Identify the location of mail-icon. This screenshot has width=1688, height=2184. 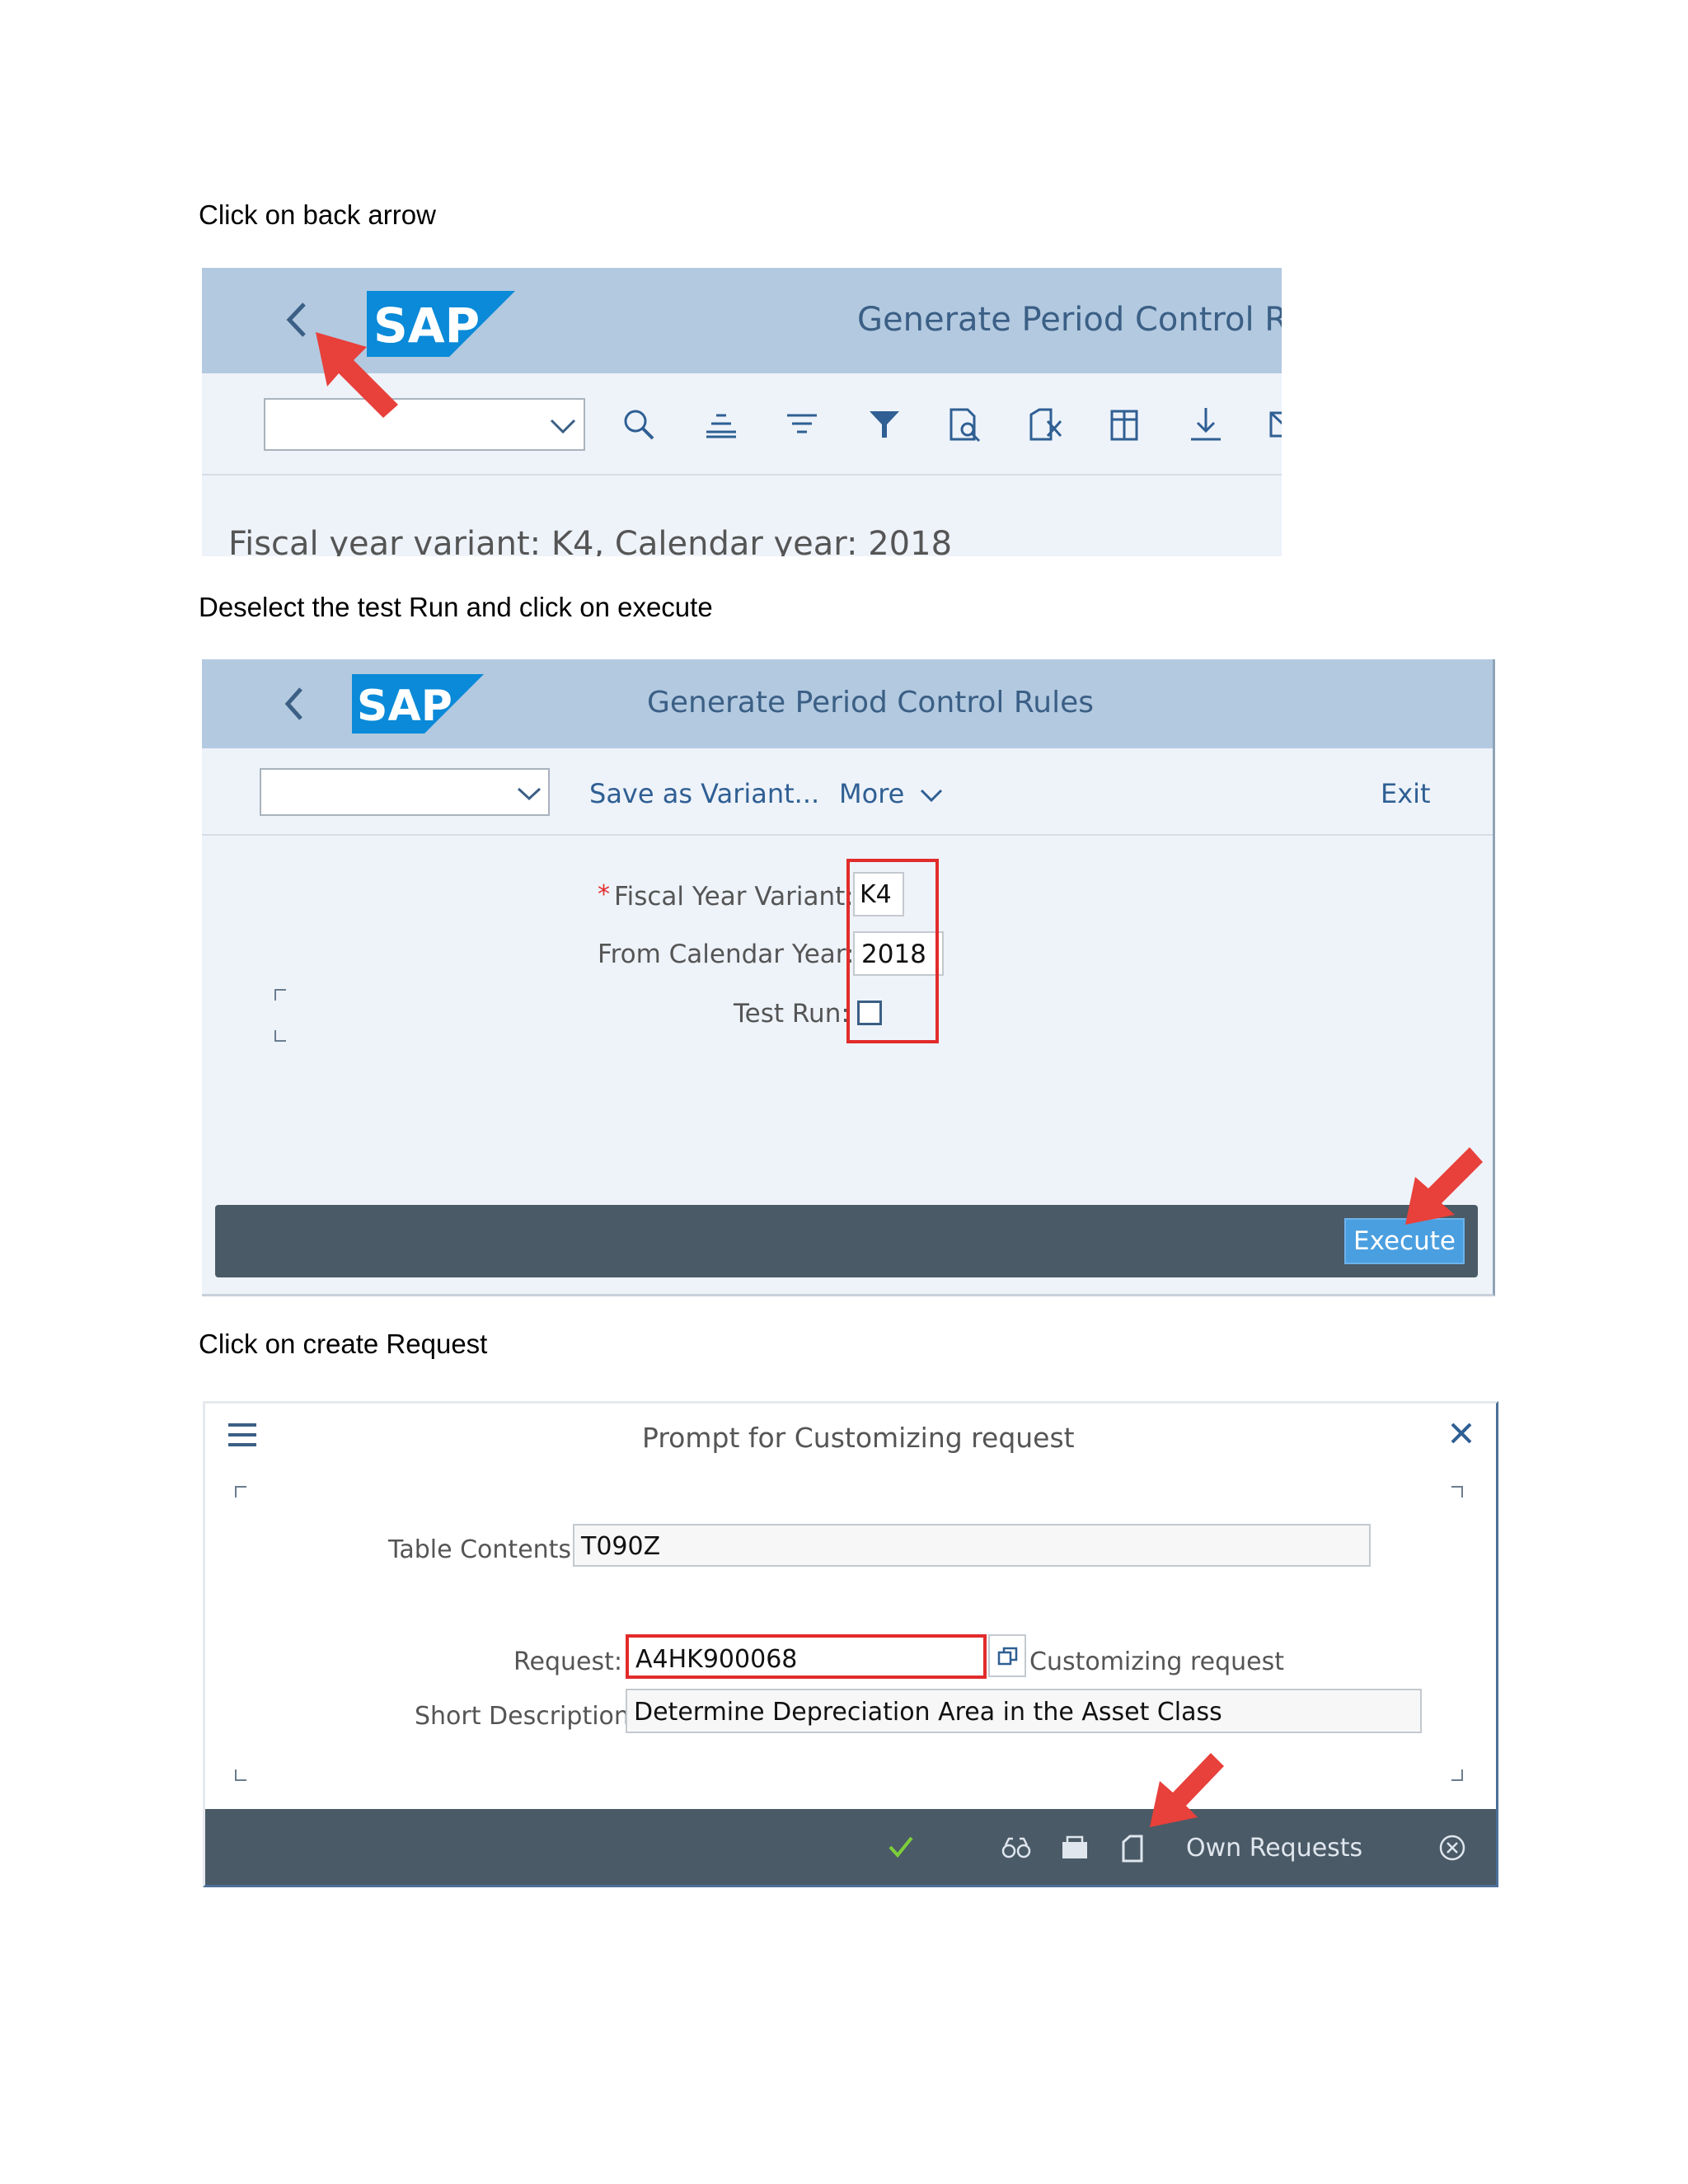
(1276, 424).